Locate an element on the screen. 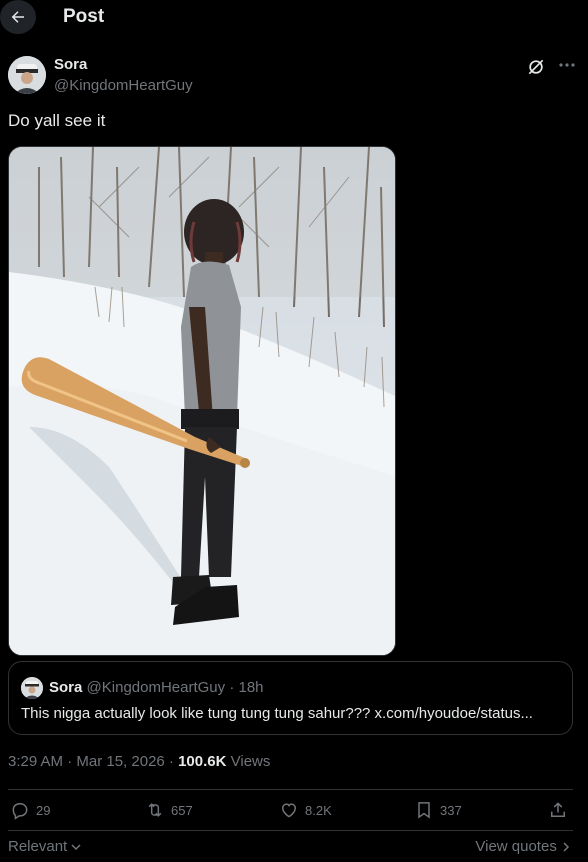 Image resolution: width=588 pixels, height=862 pixels. top-bar: Post is located at coordinates (294, 18).